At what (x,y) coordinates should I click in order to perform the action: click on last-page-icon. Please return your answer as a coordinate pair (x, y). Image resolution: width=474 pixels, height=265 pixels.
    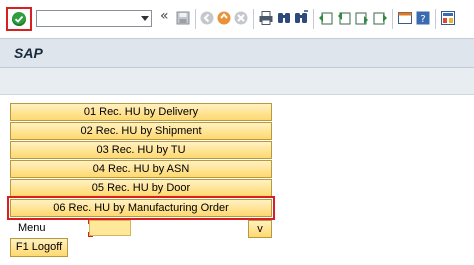
    Looking at the image, I should click on (380, 18).